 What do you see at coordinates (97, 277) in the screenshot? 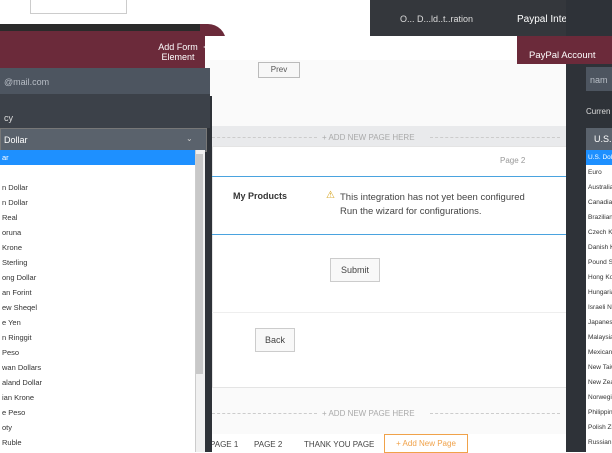
I see `currency-option: ong Dollar` at bounding box center [97, 277].